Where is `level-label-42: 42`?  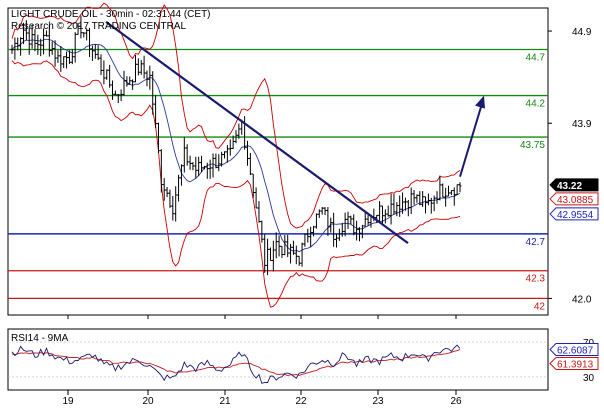
level-label-42: 42 is located at coordinates (540, 306).